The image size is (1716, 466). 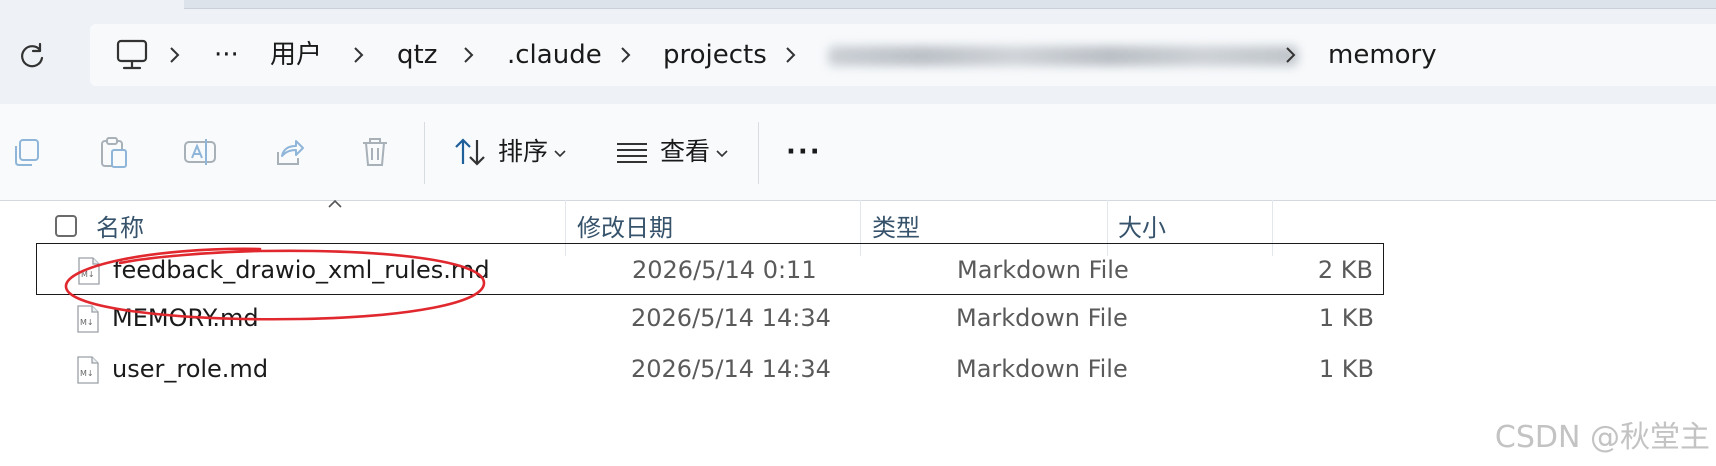 What do you see at coordinates (724, 270) in the screenshot?
I see `file-date: 2026/5/14 0:11` at bounding box center [724, 270].